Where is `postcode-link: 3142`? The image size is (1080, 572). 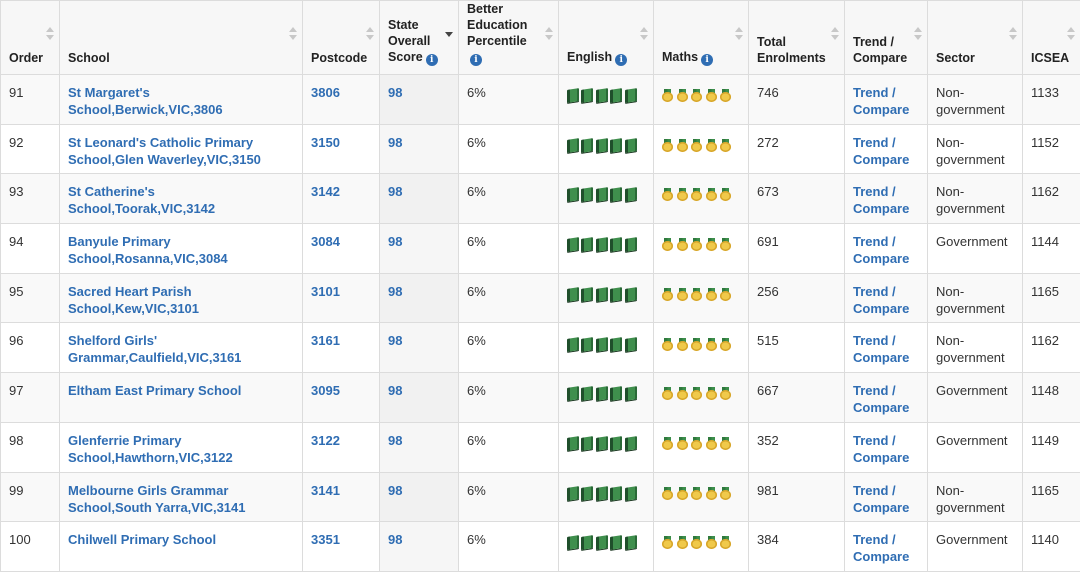
postcode-link: 3142 is located at coordinates (325, 191).